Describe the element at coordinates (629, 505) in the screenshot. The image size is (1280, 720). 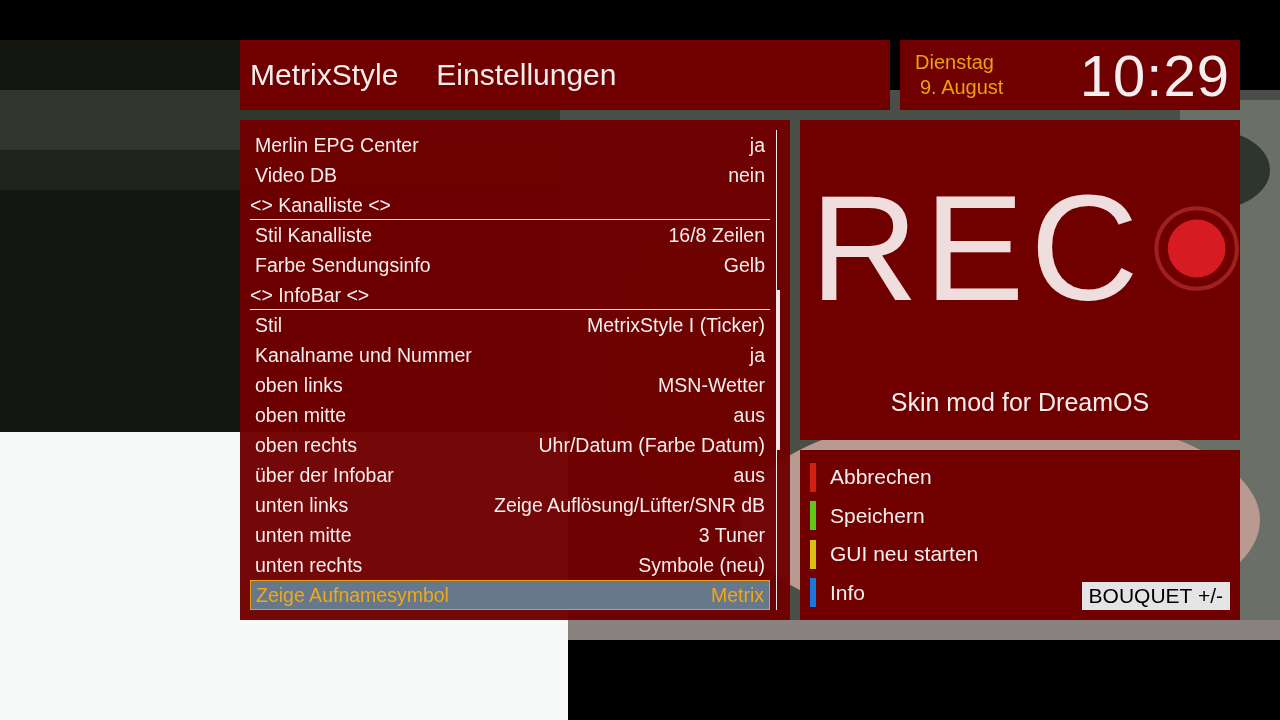
I see `setting-value: Zeige Auflösung/Lüfter/SNR dB` at that location.